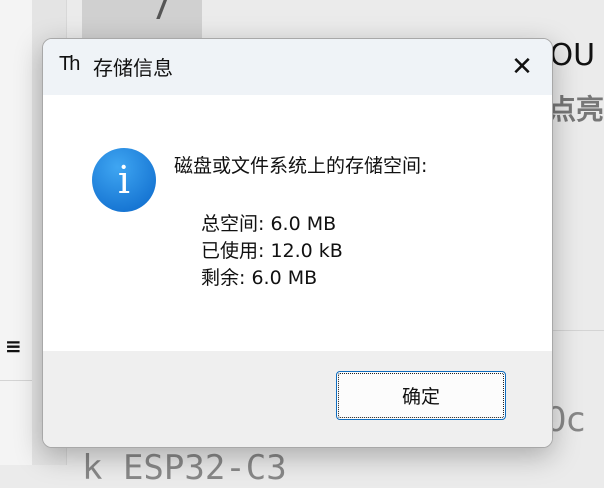 The height and width of the screenshot is (488, 604). What do you see at coordinates (133, 68) in the screenshot?
I see `dialog-title: 存储信息` at bounding box center [133, 68].